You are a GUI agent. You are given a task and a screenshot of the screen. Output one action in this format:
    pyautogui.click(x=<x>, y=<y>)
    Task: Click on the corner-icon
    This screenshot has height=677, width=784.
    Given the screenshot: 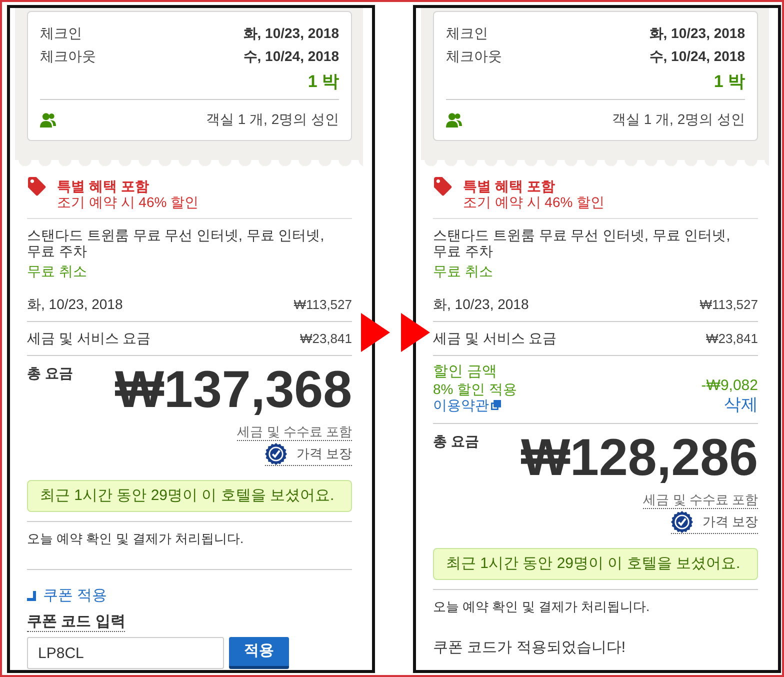 What is the action you would take?
    pyautogui.click(x=31, y=596)
    